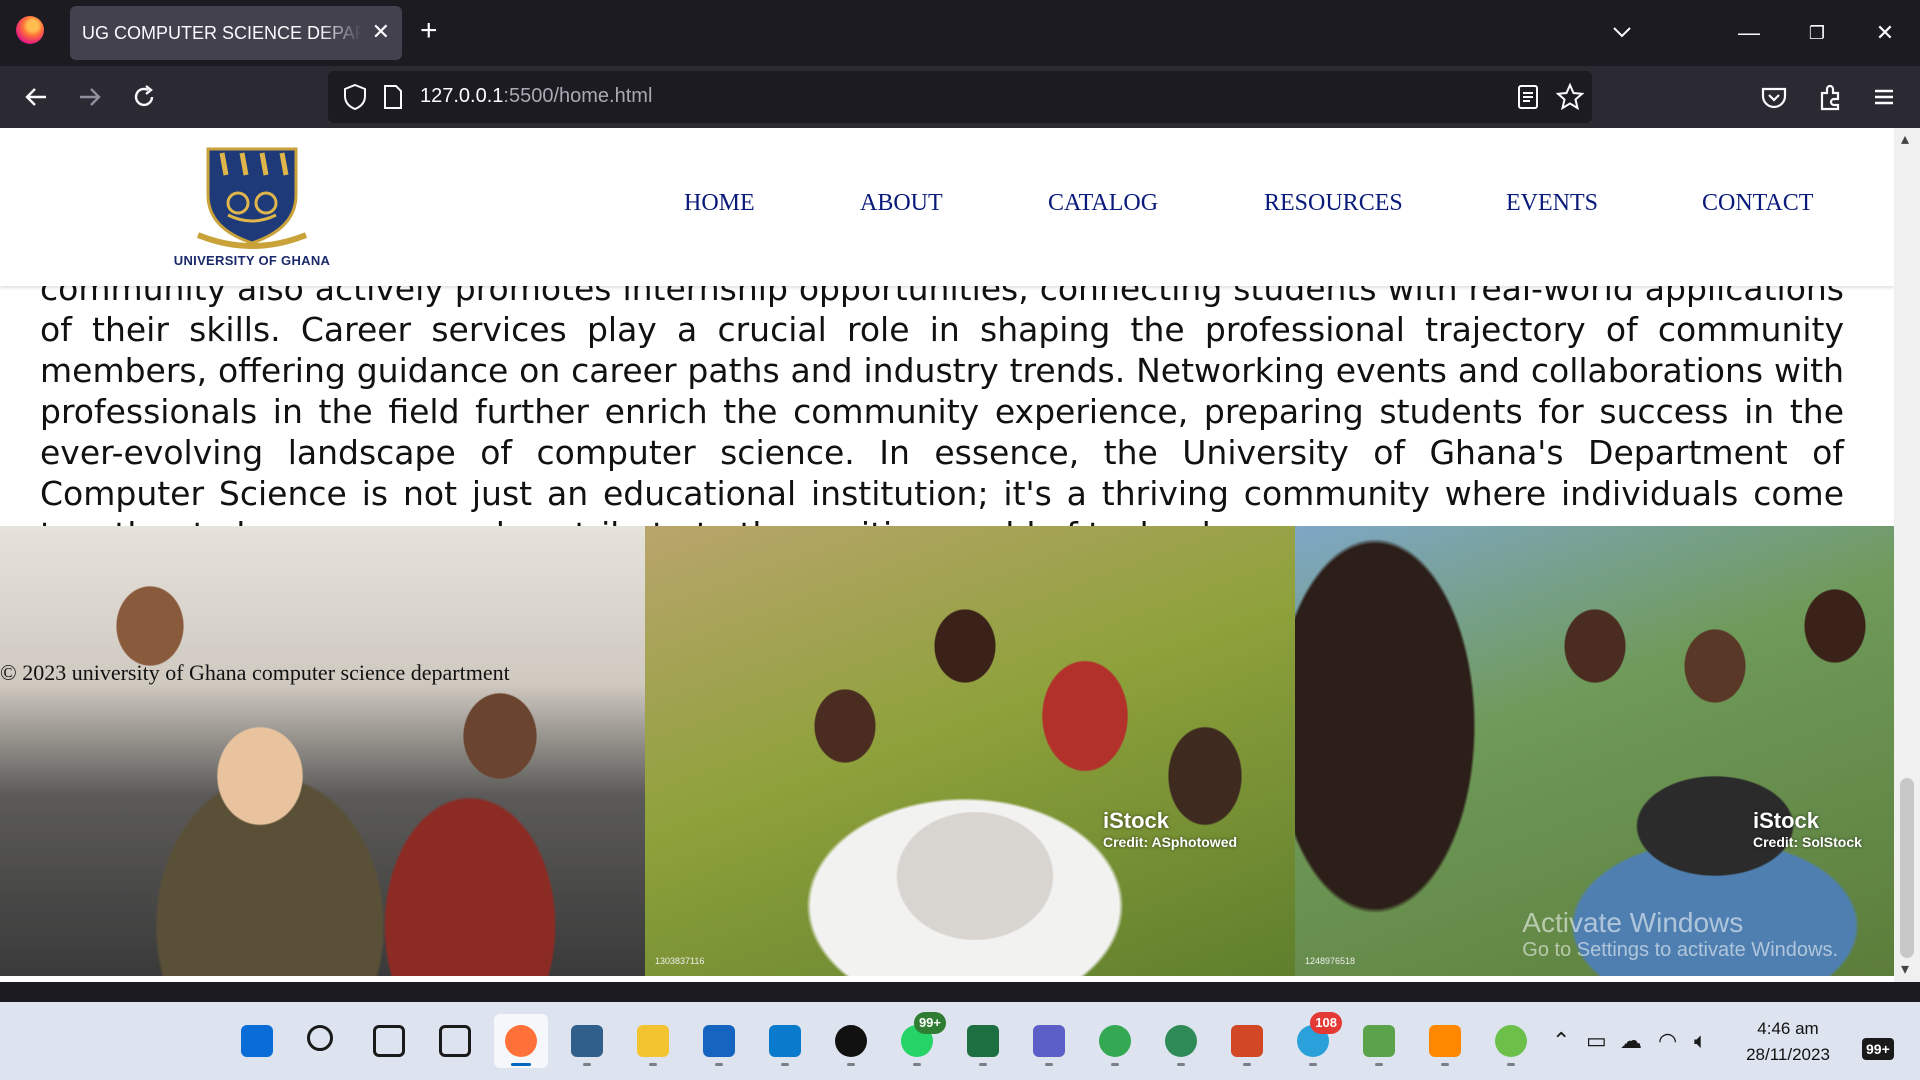 Image resolution: width=1920 pixels, height=1080 pixels. I want to click on notepad-icon, so click(1379, 1041).